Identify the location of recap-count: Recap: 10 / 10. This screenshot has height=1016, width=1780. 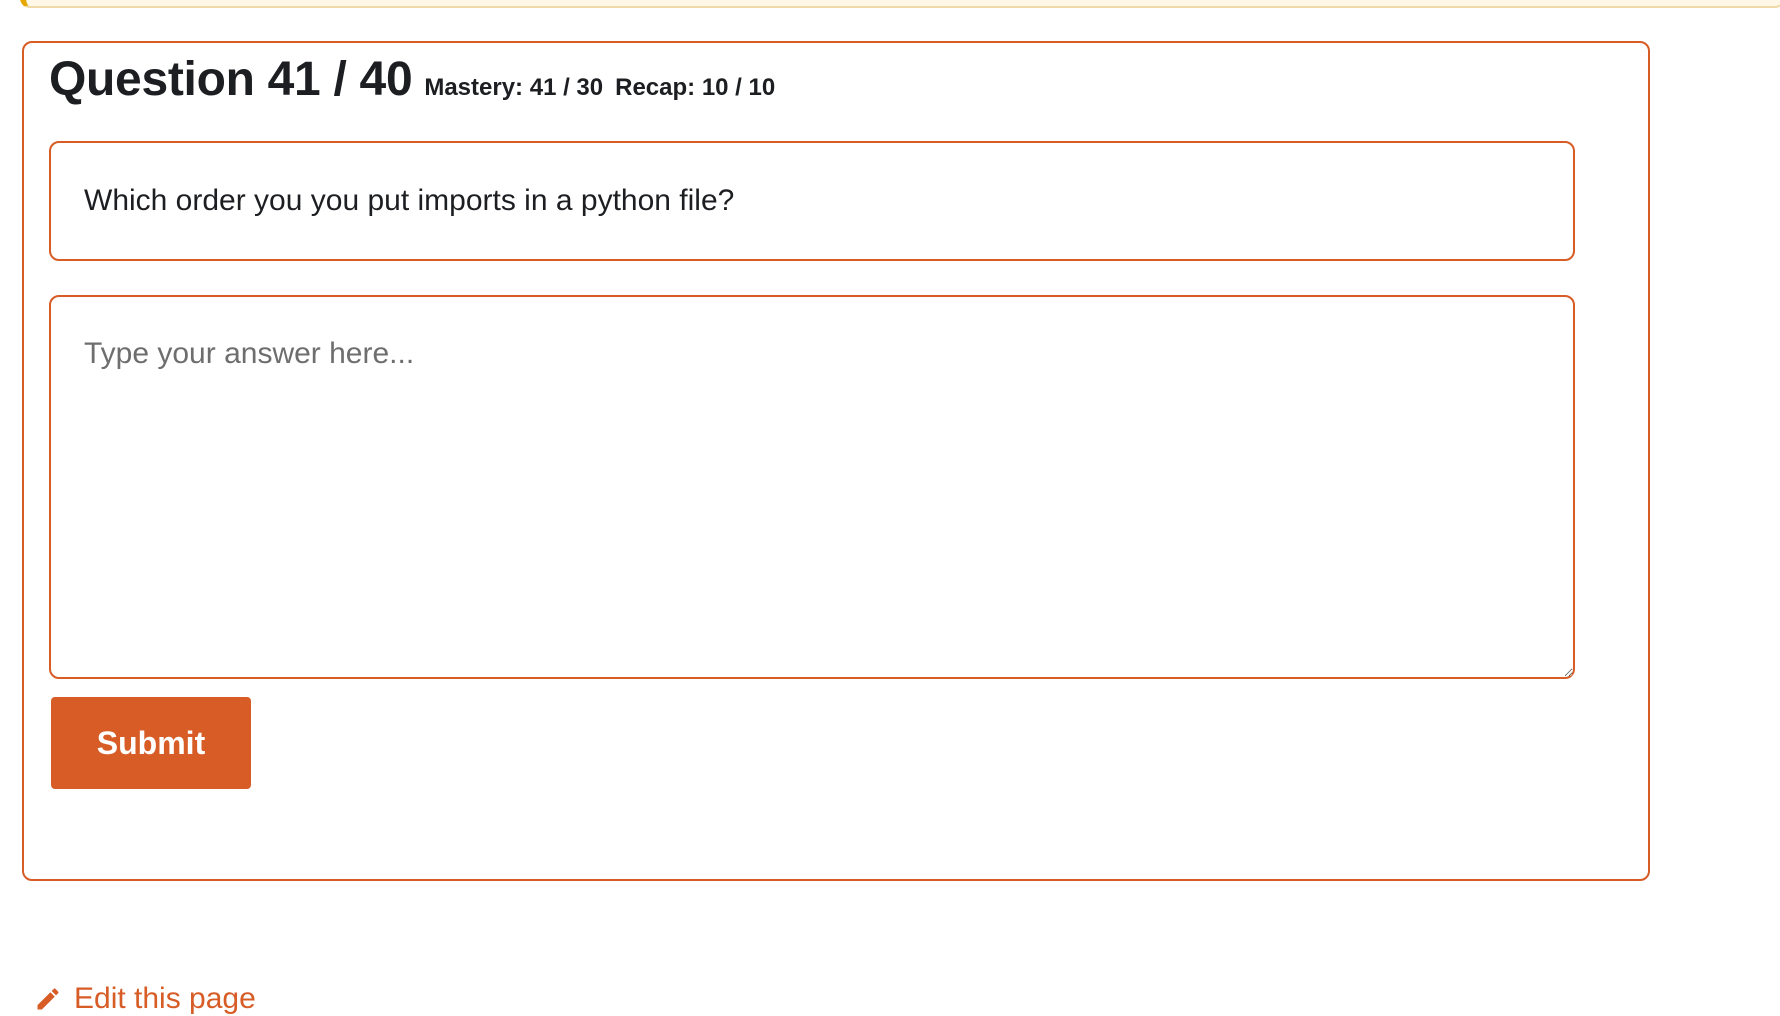
(695, 87).